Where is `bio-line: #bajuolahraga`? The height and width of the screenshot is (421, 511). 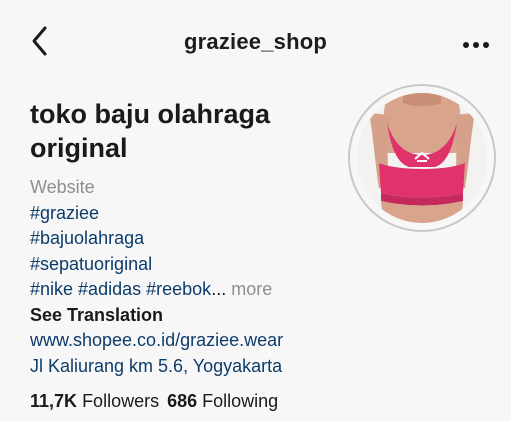 bio-line: #bajuolahraga is located at coordinates (260, 239).